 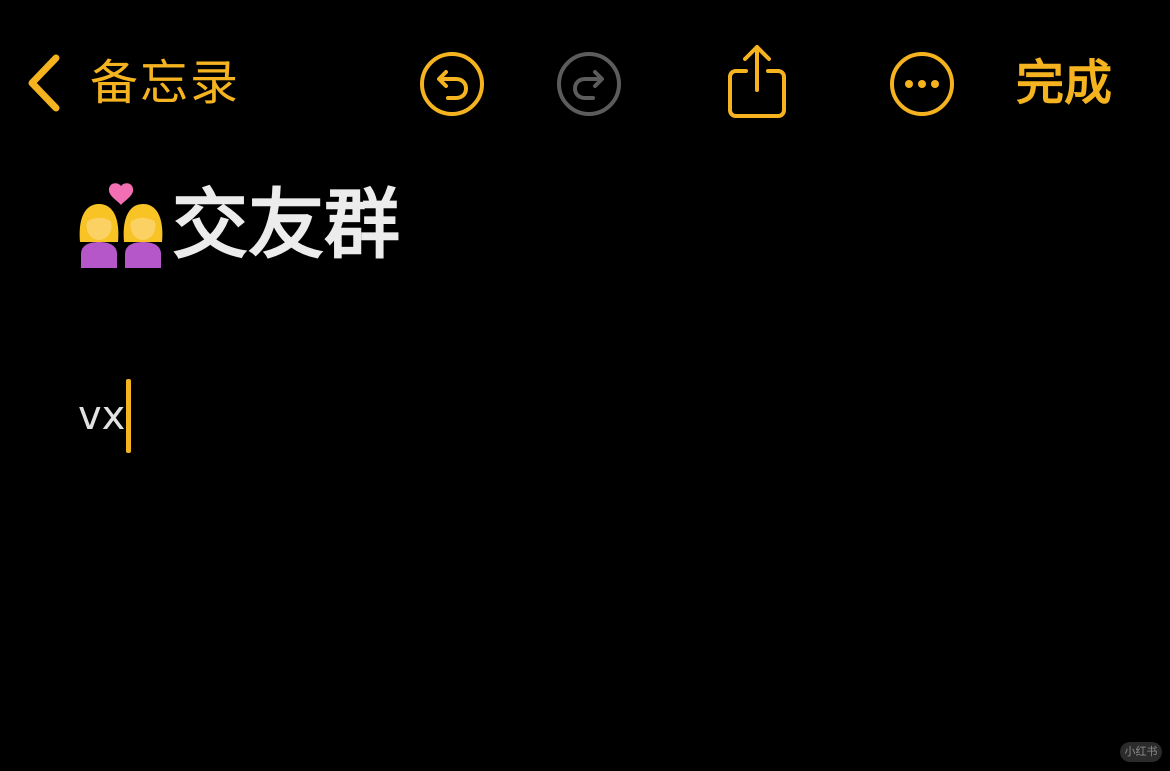 I want to click on more-button, so click(x=922, y=84).